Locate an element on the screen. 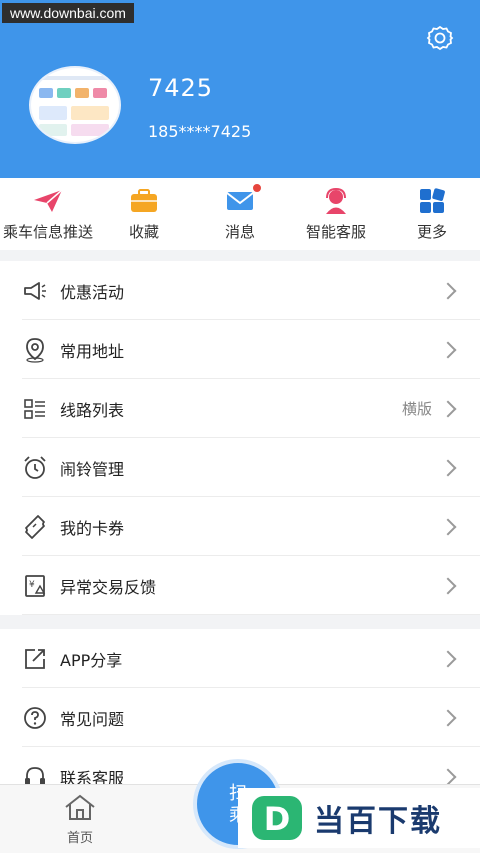 This screenshot has height=853, width=480. unread-badge is located at coordinates (257, 188).